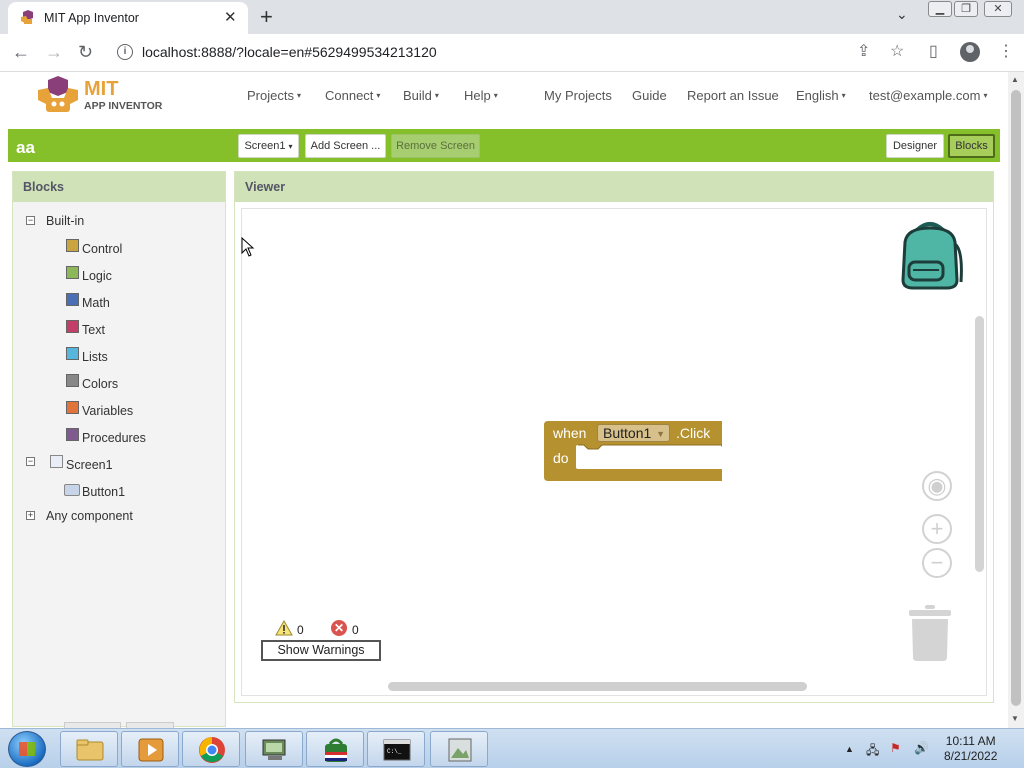 The width and height of the screenshot is (1024, 768). I want to click on tree-item-built-in: Built-in, so click(65, 221).